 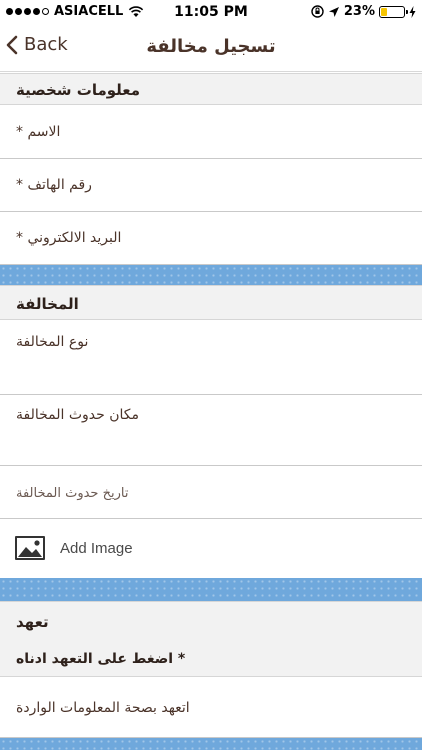 What do you see at coordinates (333, 11) in the screenshot?
I see `location-arrow-icon` at bounding box center [333, 11].